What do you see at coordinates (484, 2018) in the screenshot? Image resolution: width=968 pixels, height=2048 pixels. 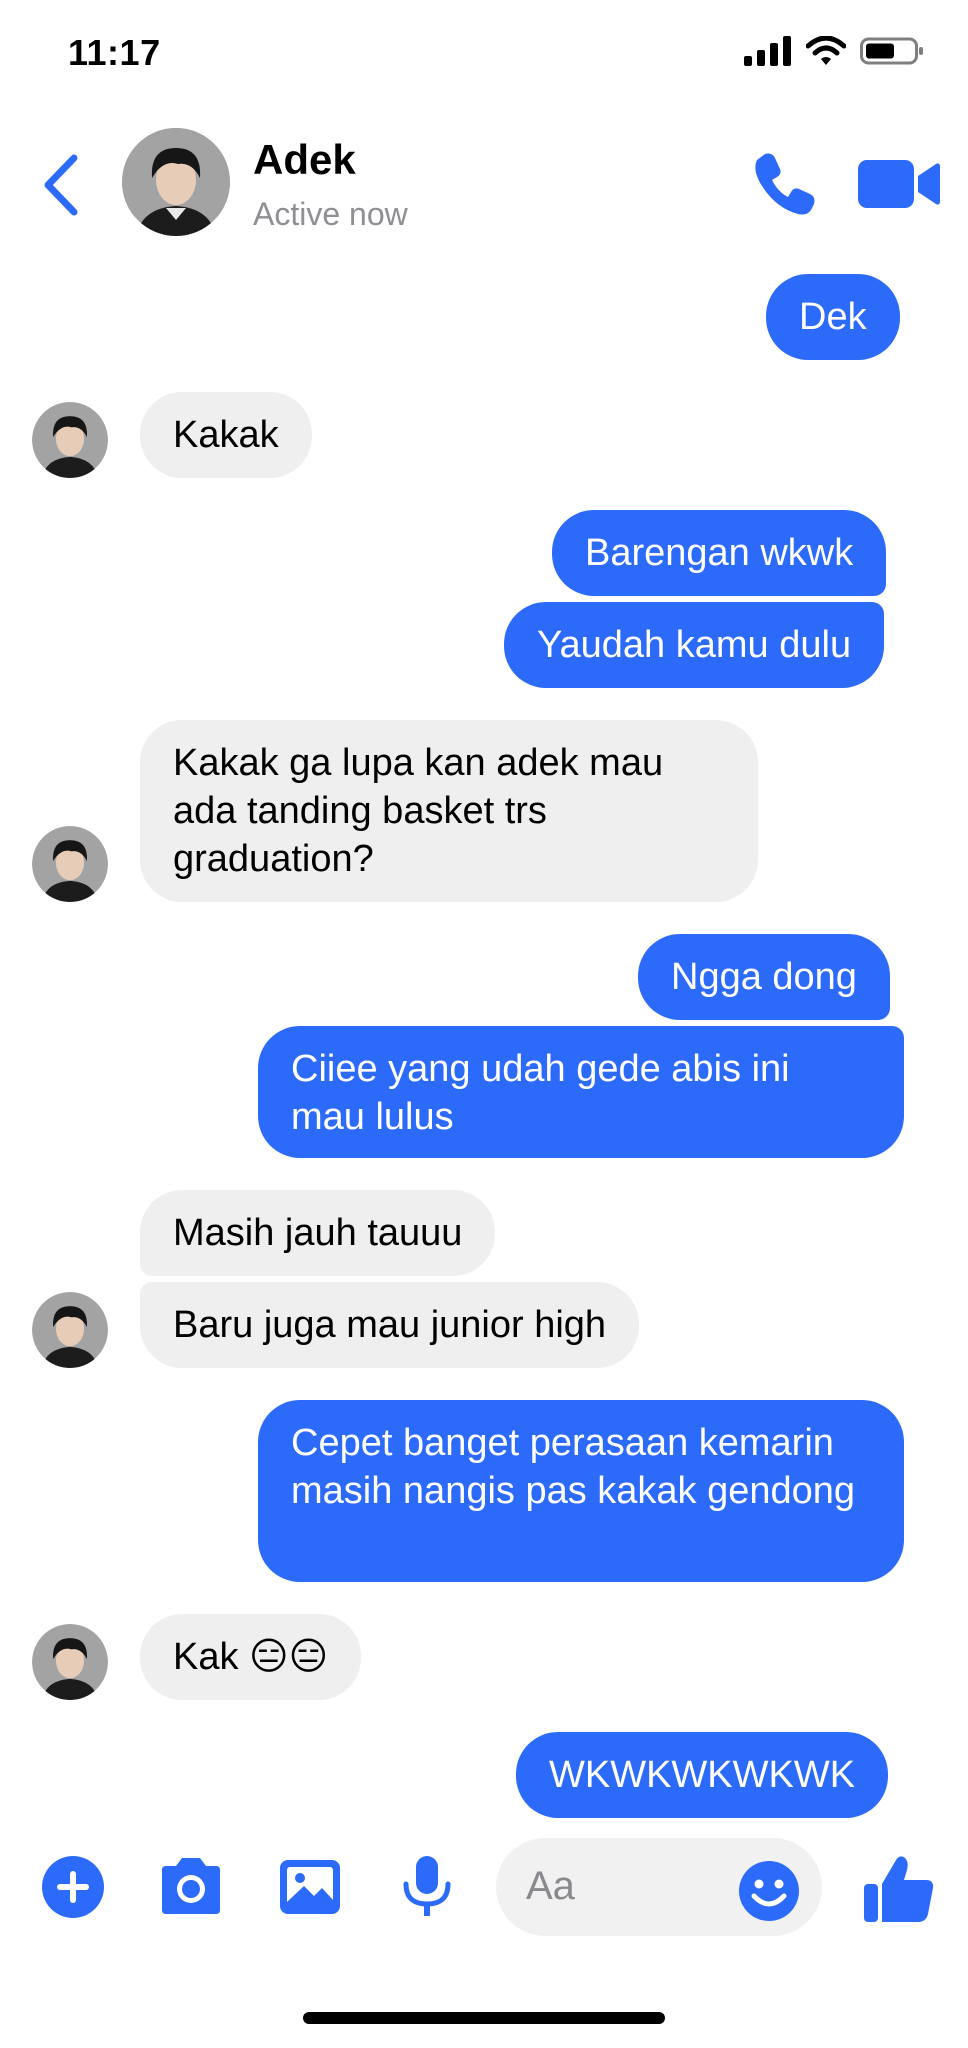 I see `home-indicator` at bounding box center [484, 2018].